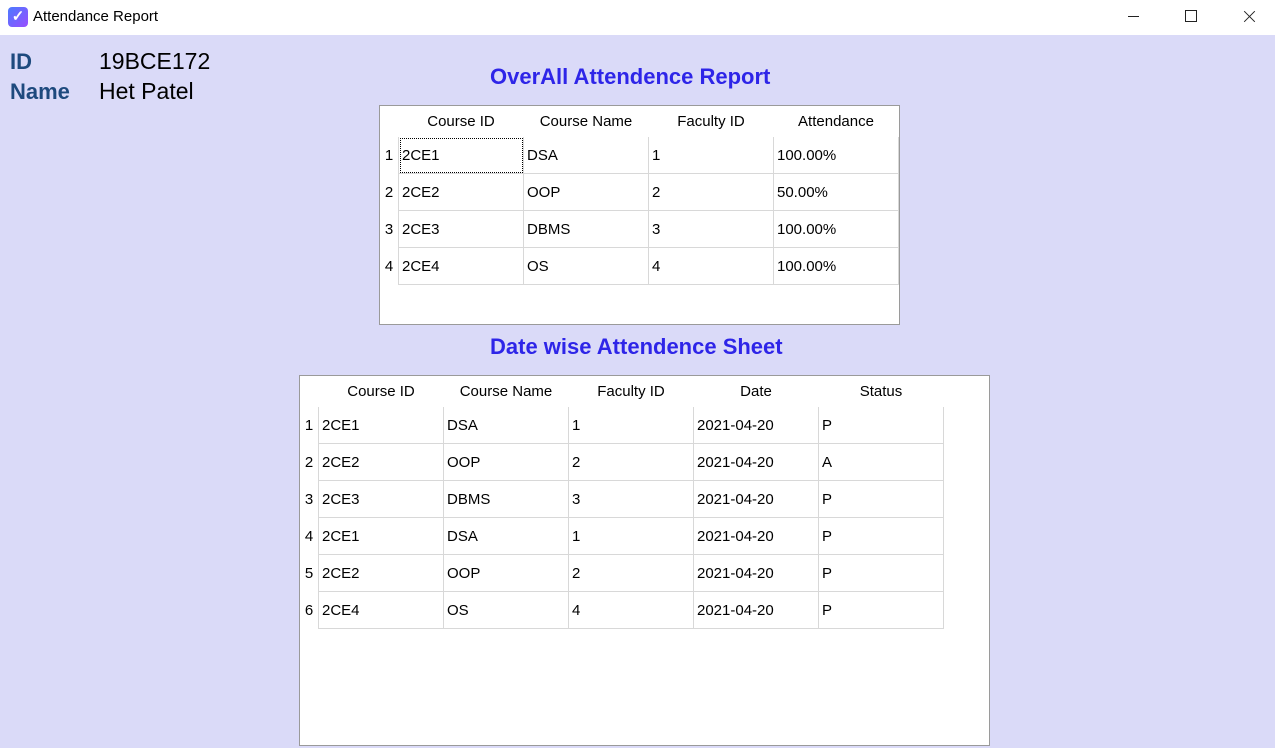  Describe the element at coordinates (1247, 16) in the screenshot. I see `close-button` at that location.